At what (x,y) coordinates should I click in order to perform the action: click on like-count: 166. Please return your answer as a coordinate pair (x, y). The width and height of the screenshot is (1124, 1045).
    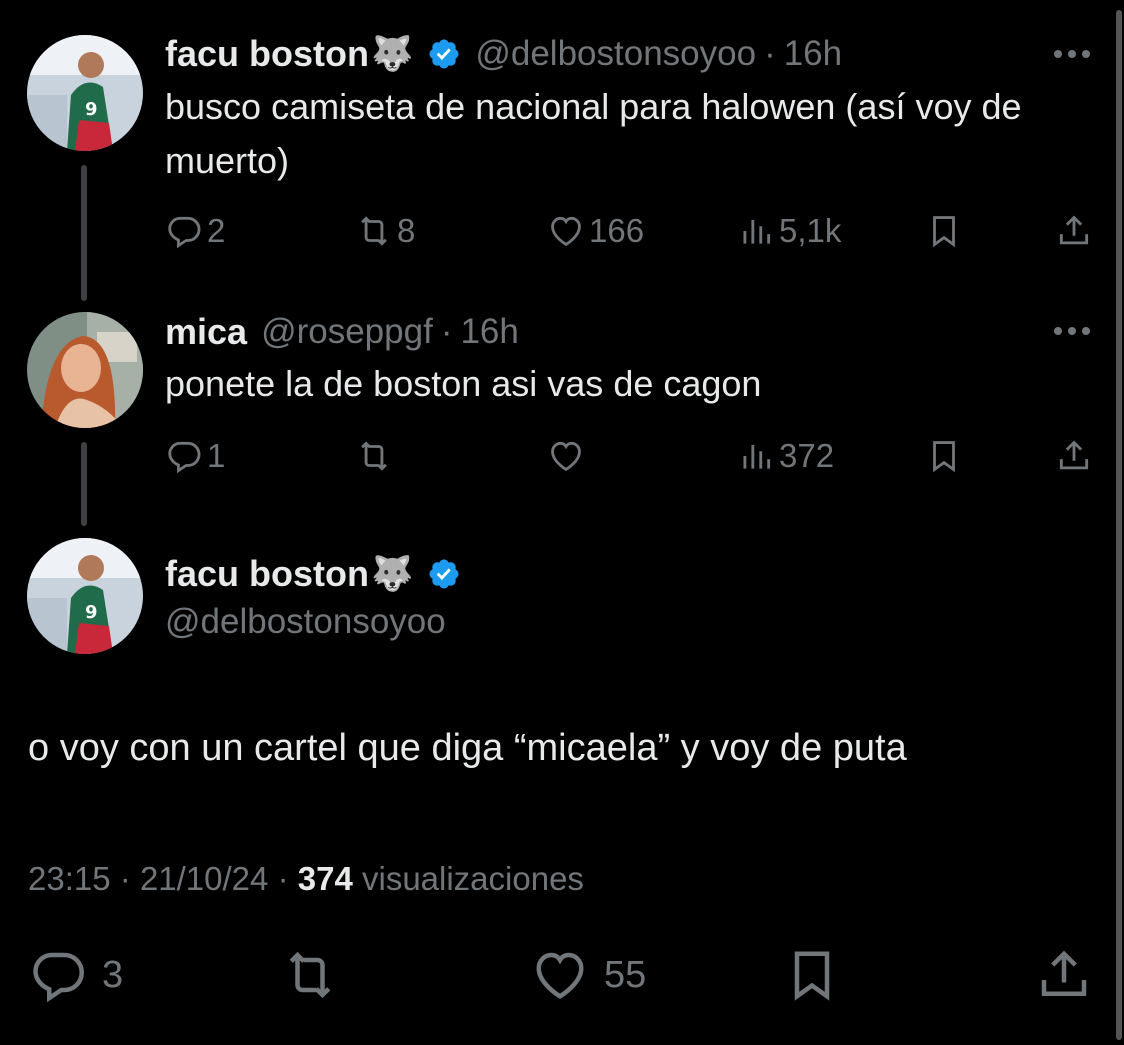
    Looking at the image, I should click on (617, 230).